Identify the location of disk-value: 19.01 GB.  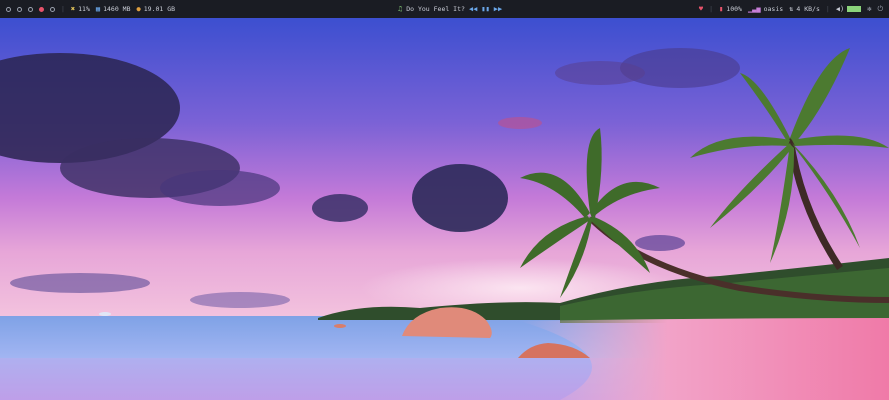
(159, 9).